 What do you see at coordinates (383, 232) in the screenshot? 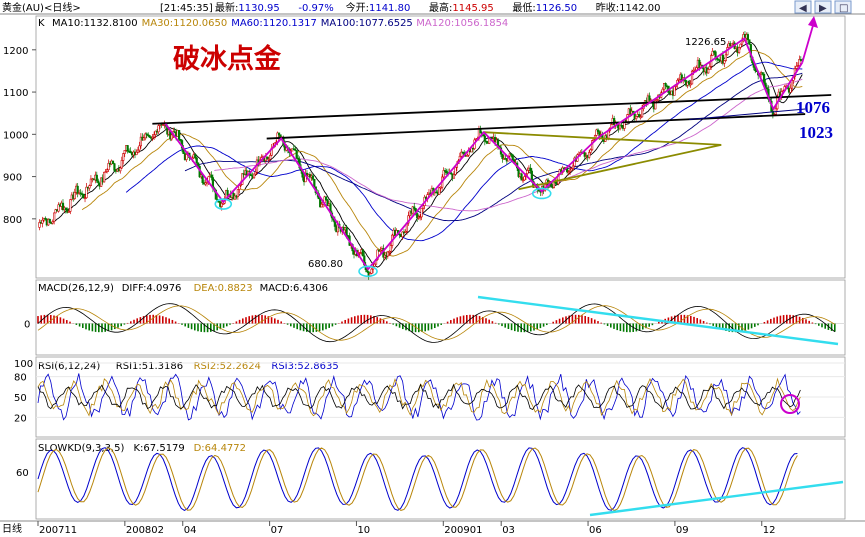
I see `highlight-circles` at bounding box center [383, 232].